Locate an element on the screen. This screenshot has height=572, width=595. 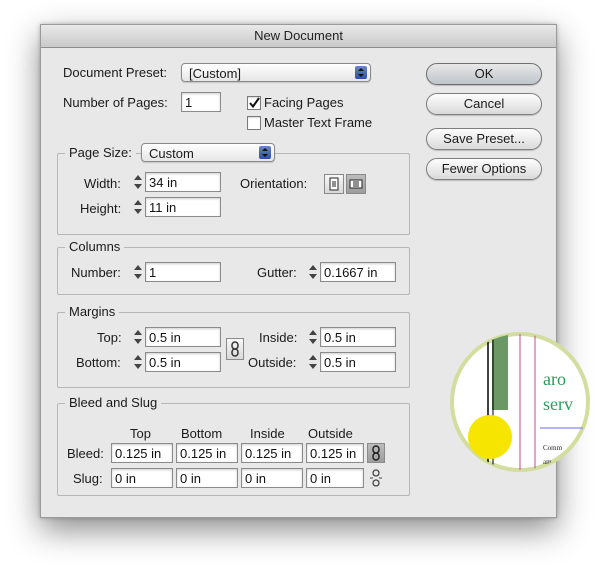
magnifier-lens: aro serv Comm am is located at coordinates (520, 402).